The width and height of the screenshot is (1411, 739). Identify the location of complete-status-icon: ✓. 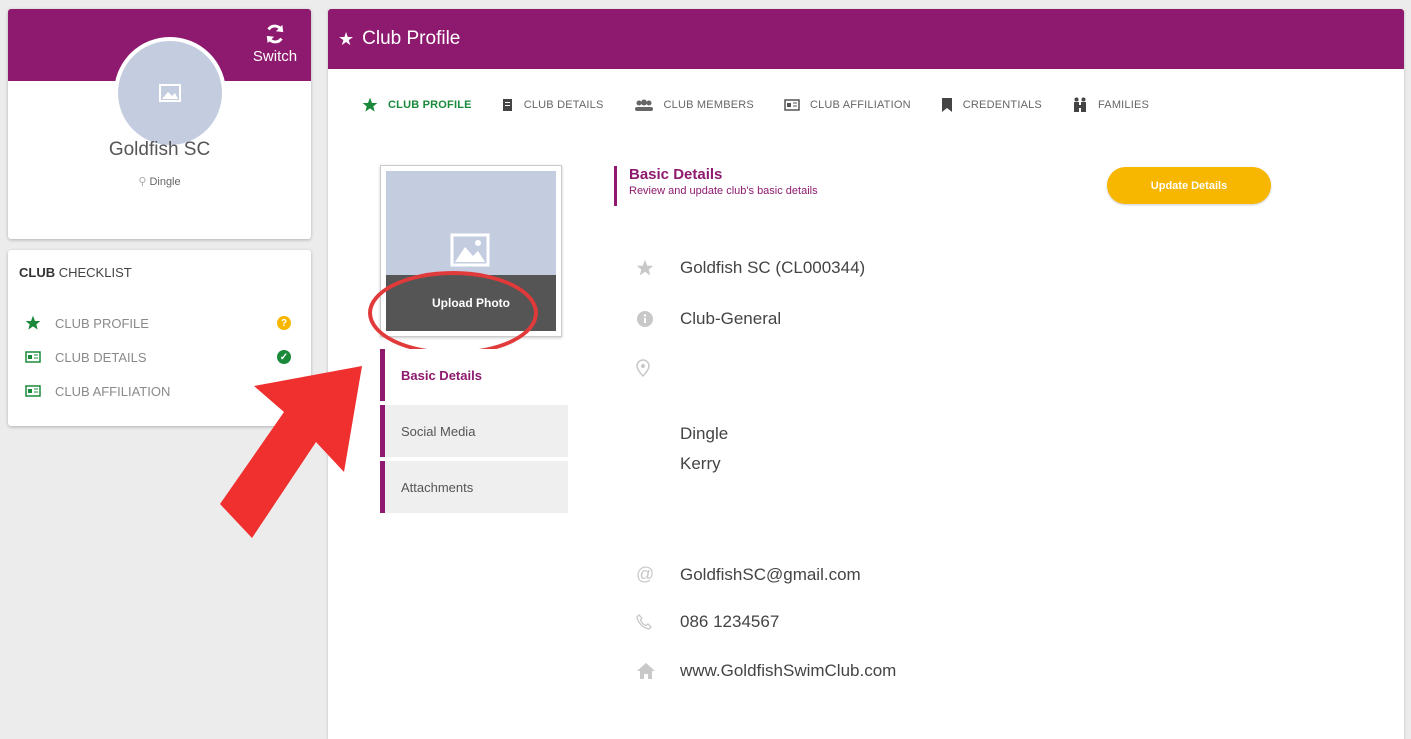
(284, 357).